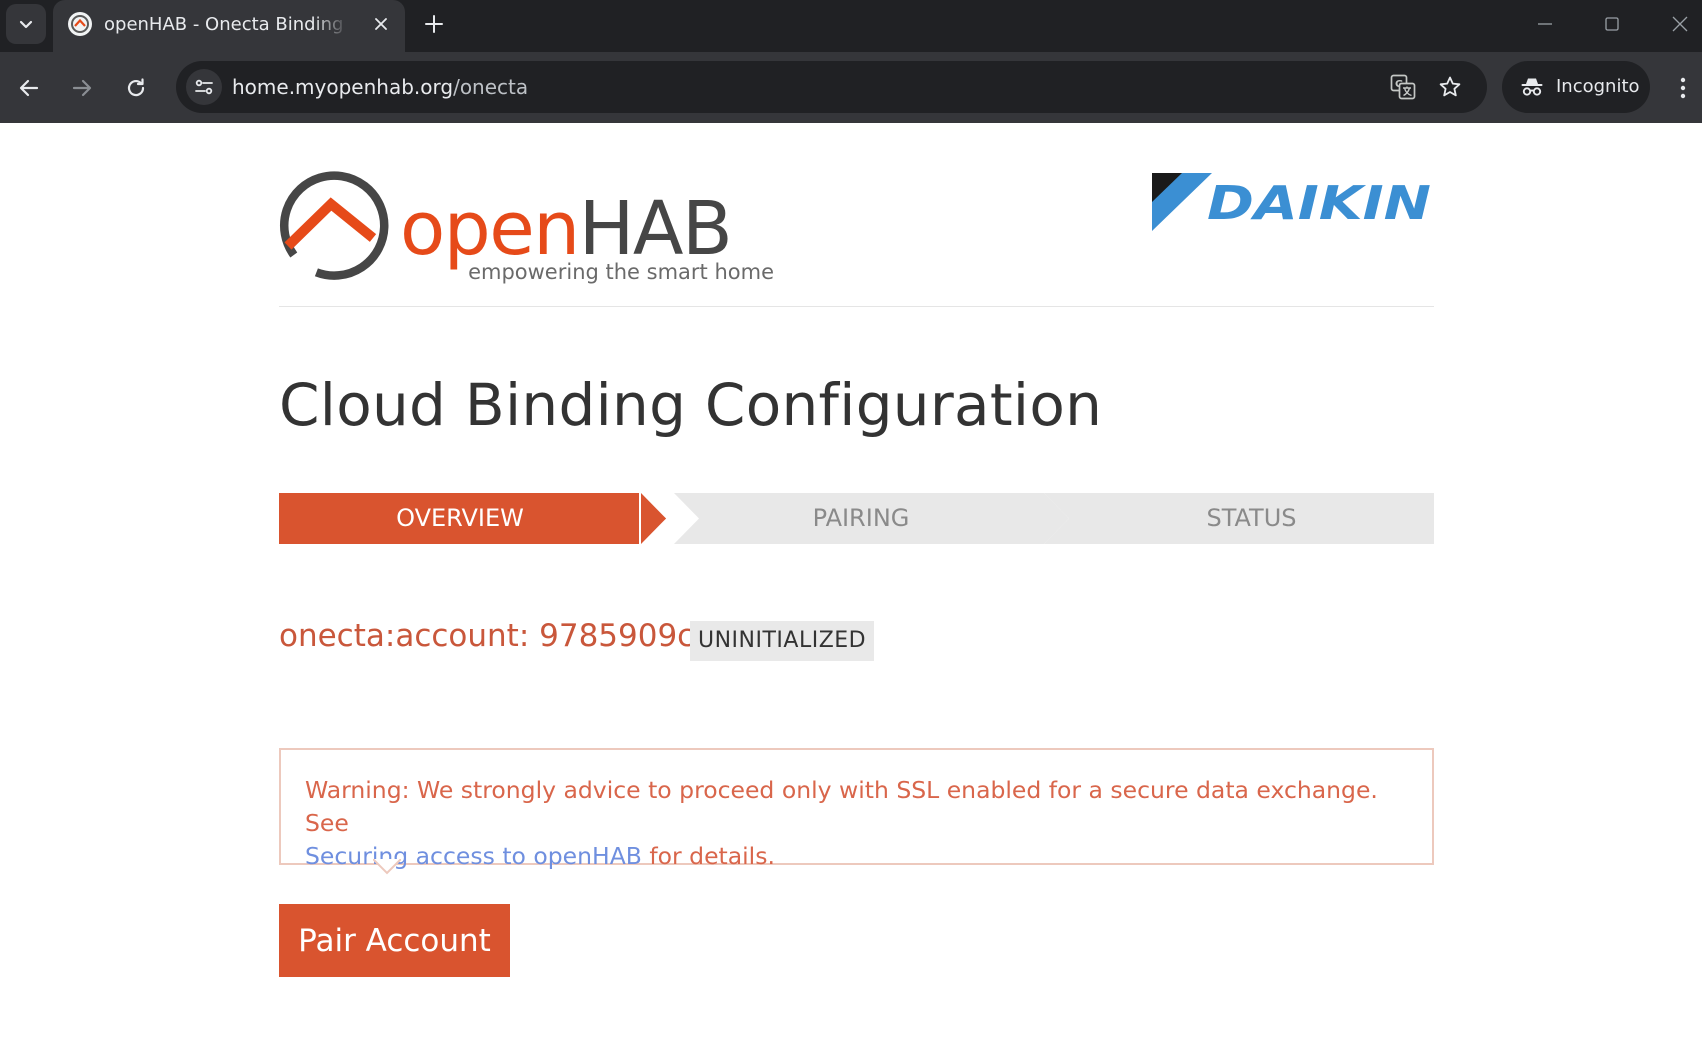 This screenshot has height=1051, width=1702. I want to click on wizard-steps: OVERVIEW PAIRING STATUS, so click(856, 518).